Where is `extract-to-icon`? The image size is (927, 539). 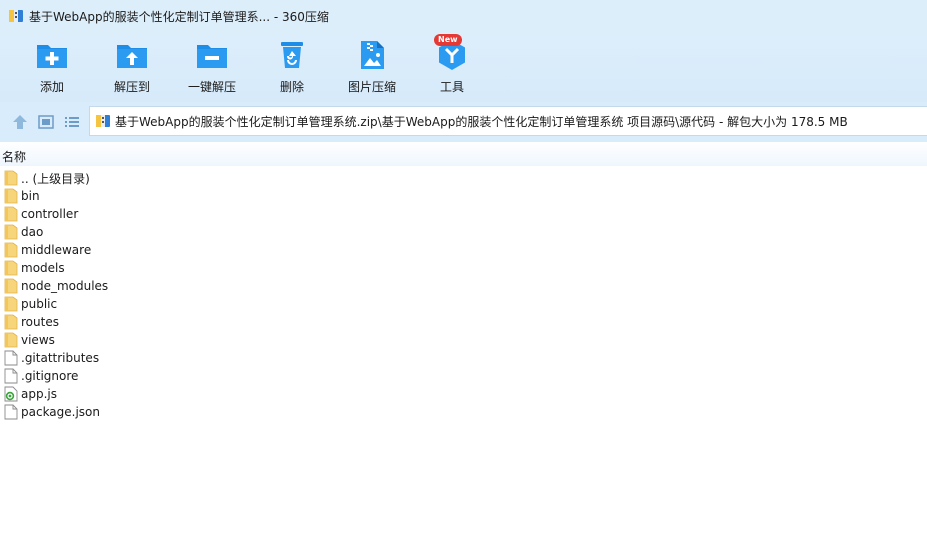
extract-to-icon is located at coordinates (132, 55).